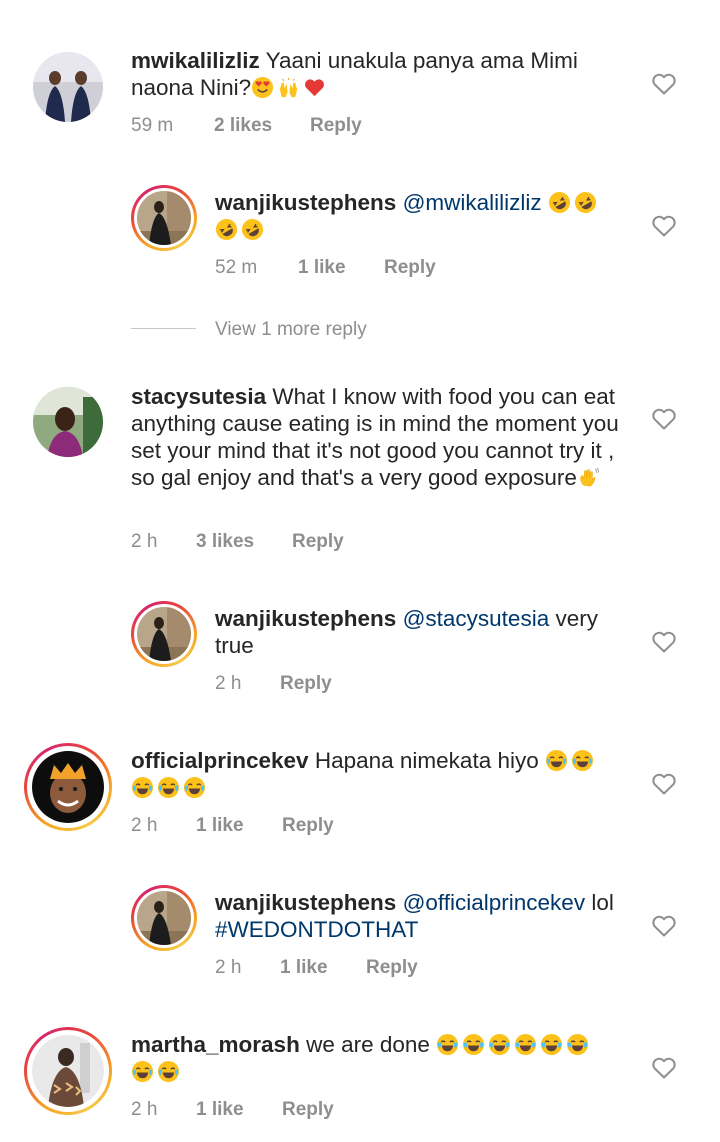 This screenshot has height=1142, width=720. Describe the element at coordinates (472, 202) in the screenshot. I see `mention-link: @mwikalilizliz` at that location.